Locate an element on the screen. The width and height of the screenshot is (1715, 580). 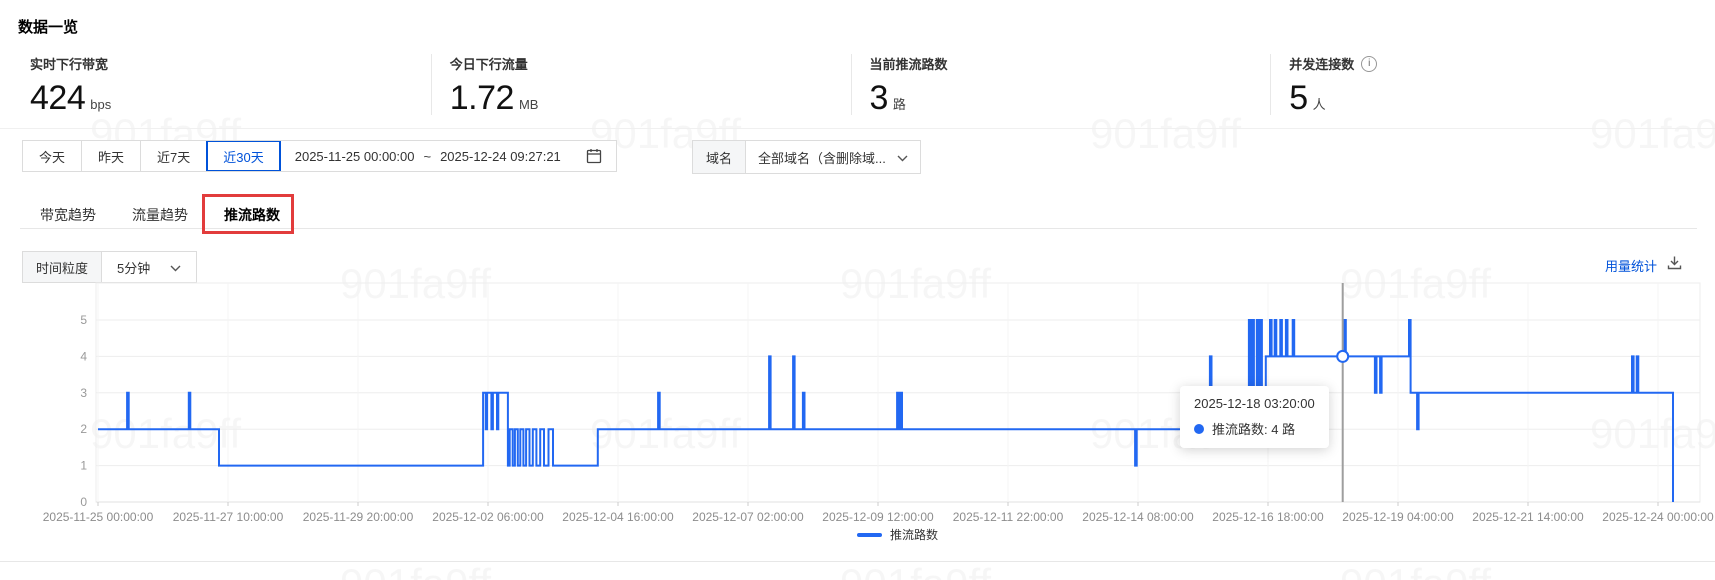
calendar-icon is located at coordinates (594, 156).